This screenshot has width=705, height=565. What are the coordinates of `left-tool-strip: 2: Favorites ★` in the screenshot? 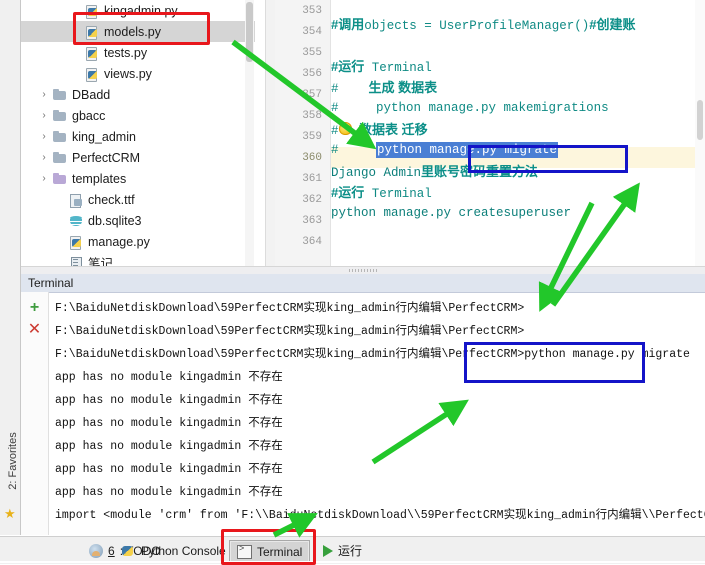 It's located at (10, 267).